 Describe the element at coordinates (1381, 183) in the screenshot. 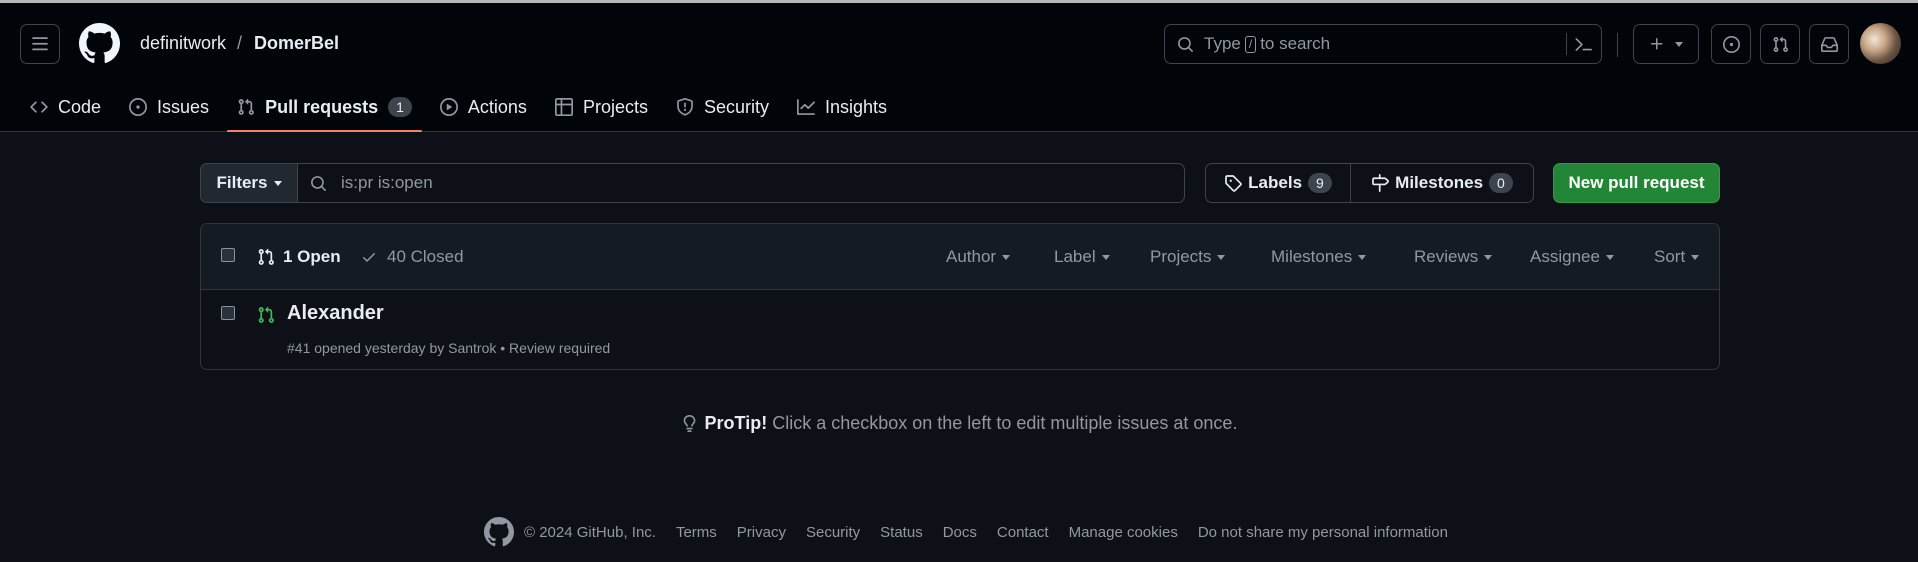

I see `milestone-icon` at that location.